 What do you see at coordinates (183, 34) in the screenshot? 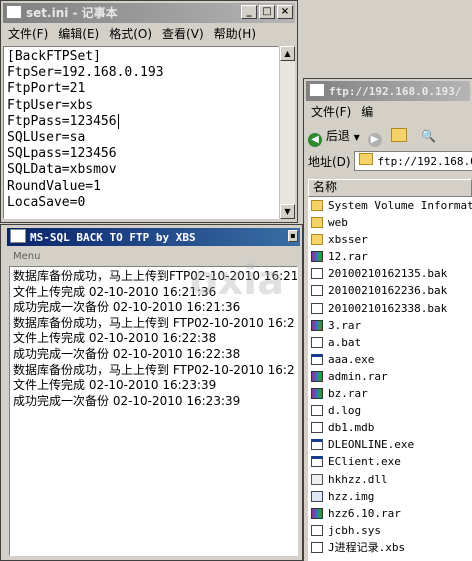
I see `menu-view: 查看(V)` at bounding box center [183, 34].